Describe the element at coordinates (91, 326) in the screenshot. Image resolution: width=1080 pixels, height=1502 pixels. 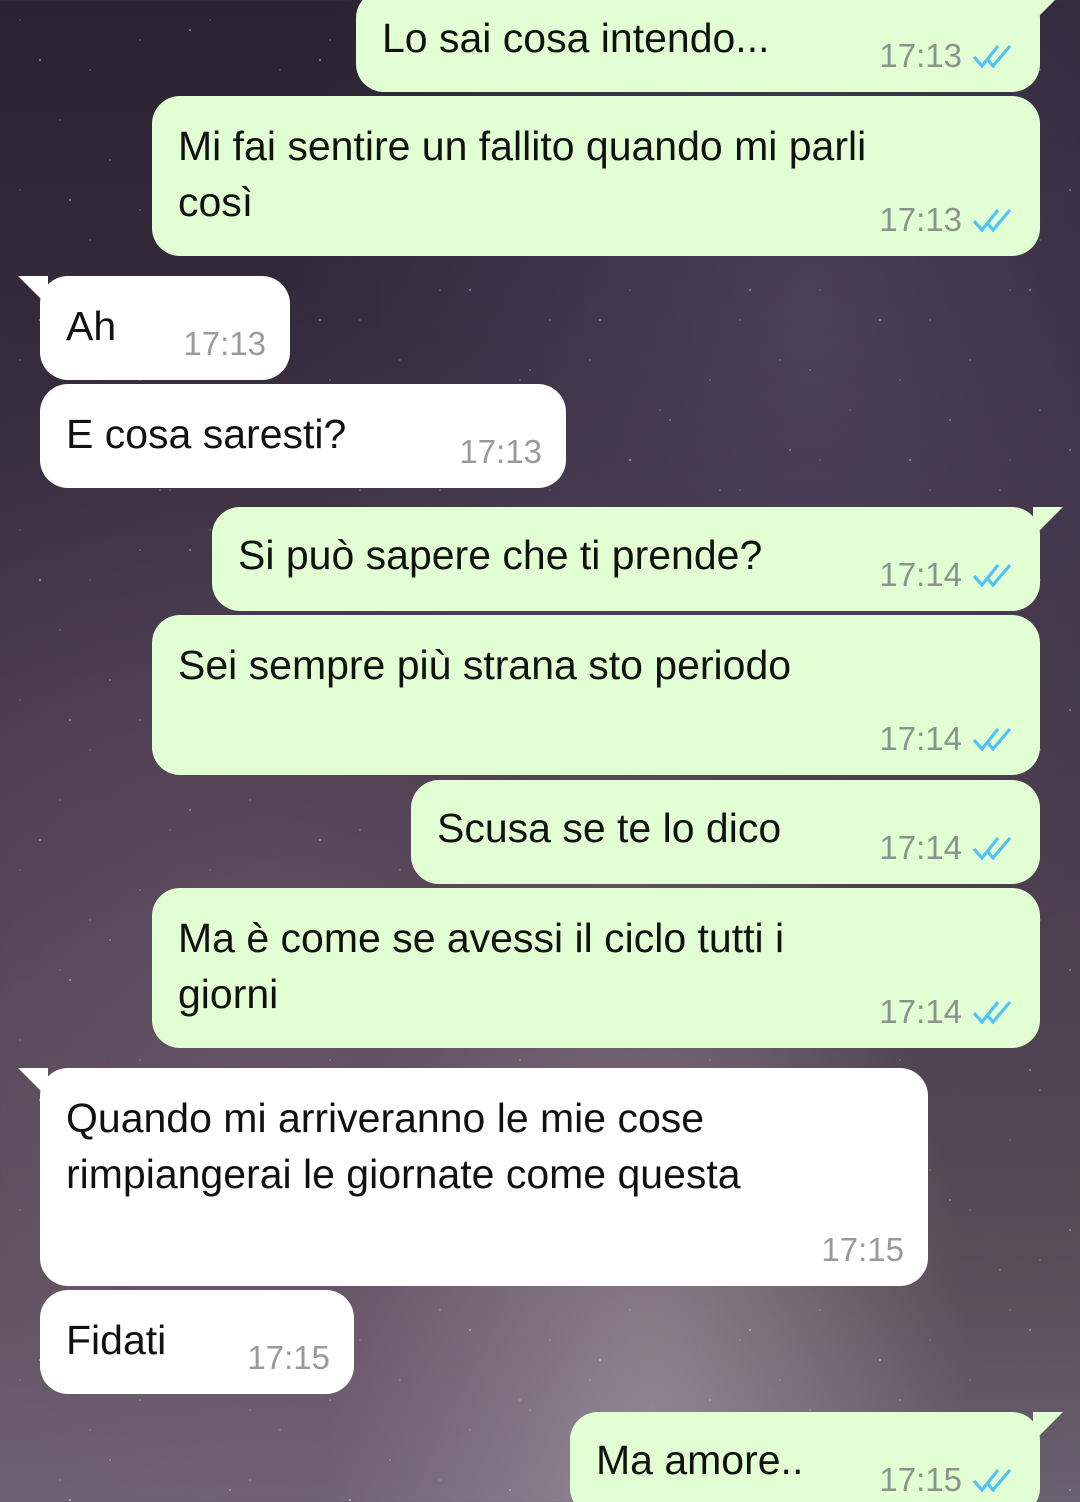
I see `message-text: Ah` at that location.